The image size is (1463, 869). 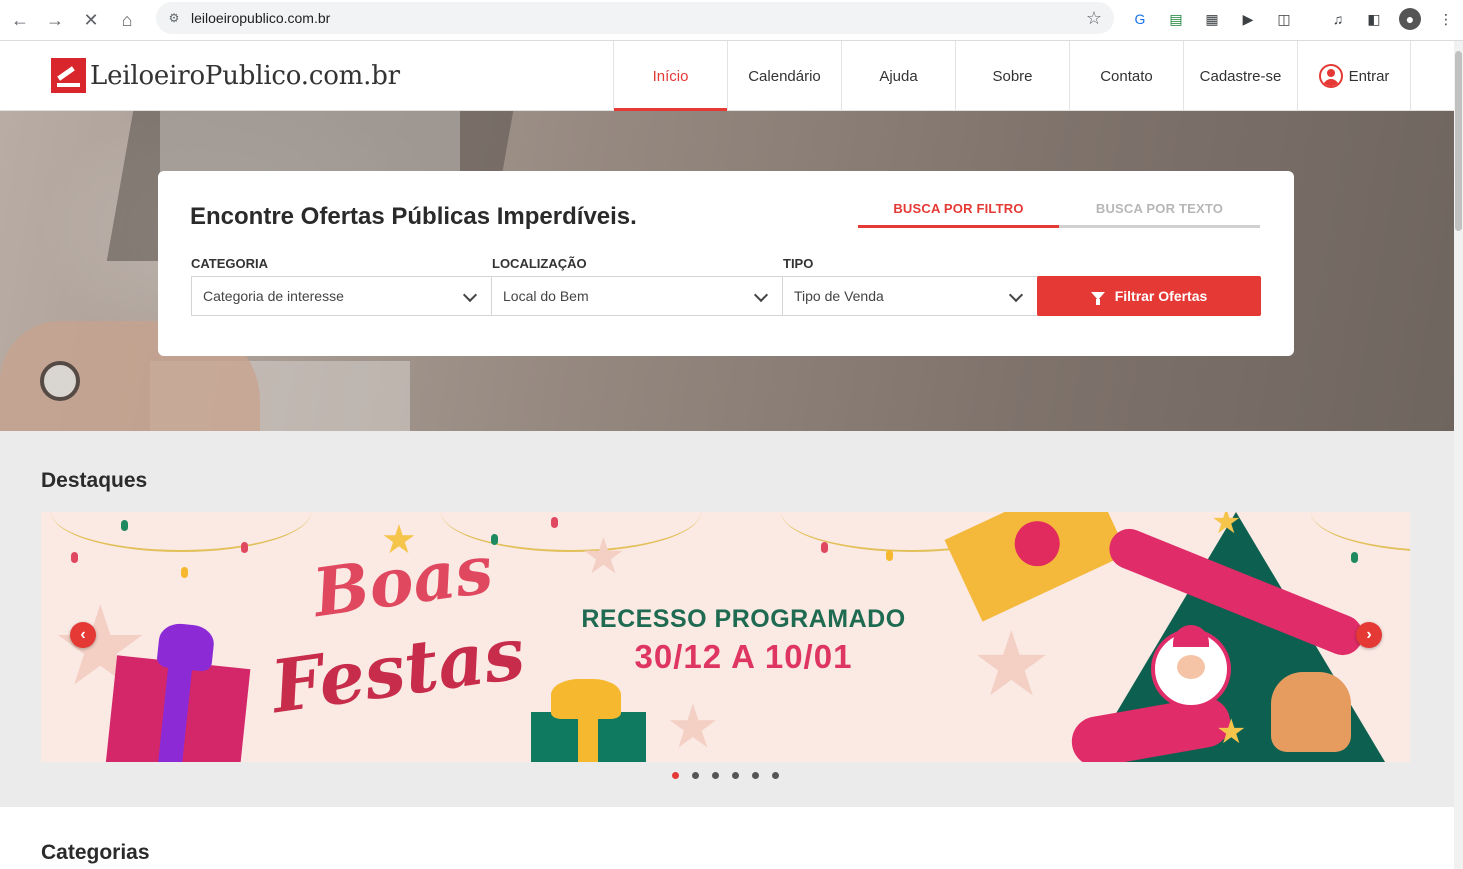 I want to click on url-text: leiloeiropublico.com.br, so click(x=260, y=18).